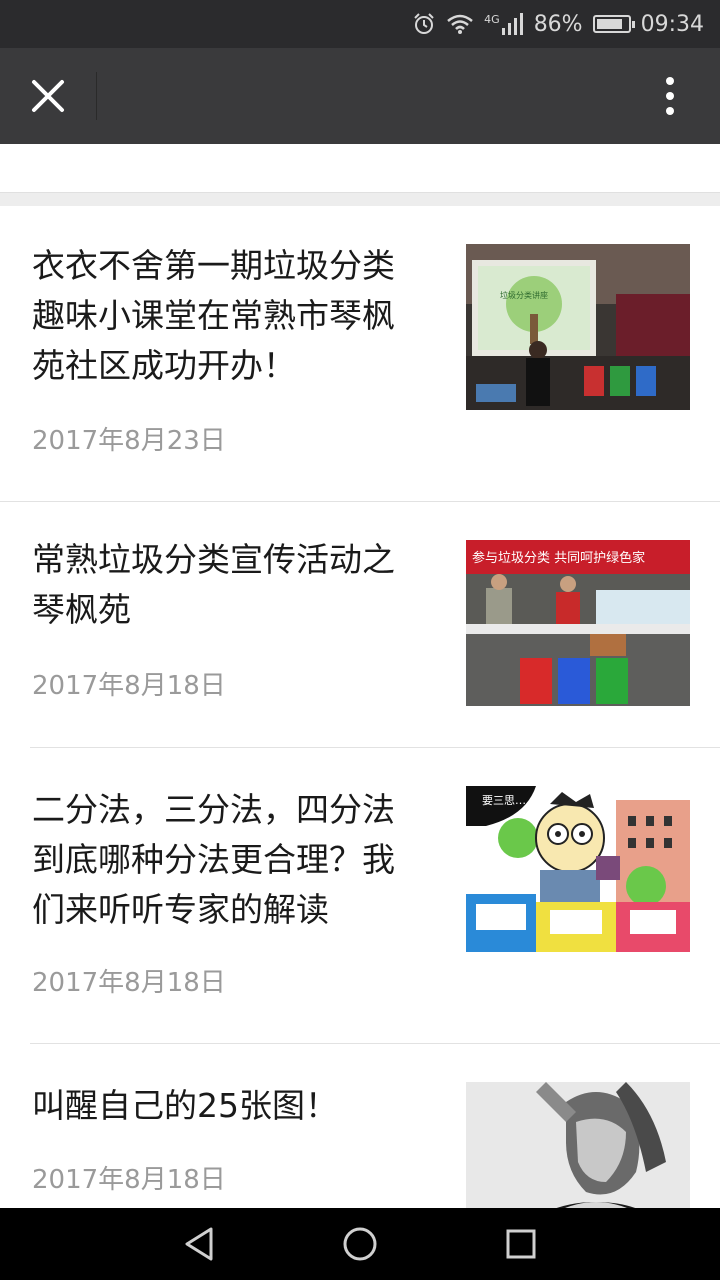 This screenshot has width=720, height=1280. I want to click on more-button, so click(670, 96).